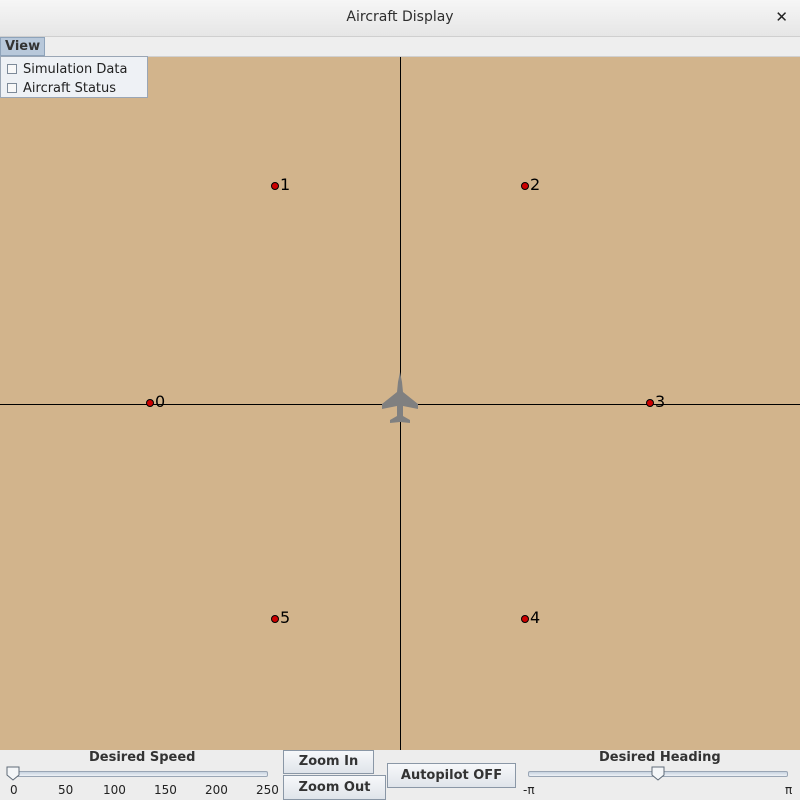 The image size is (800, 800). Describe the element at coordinates (334, 787) in the screenshot. I see `zoom-out-button: Zoom Out` at that location.